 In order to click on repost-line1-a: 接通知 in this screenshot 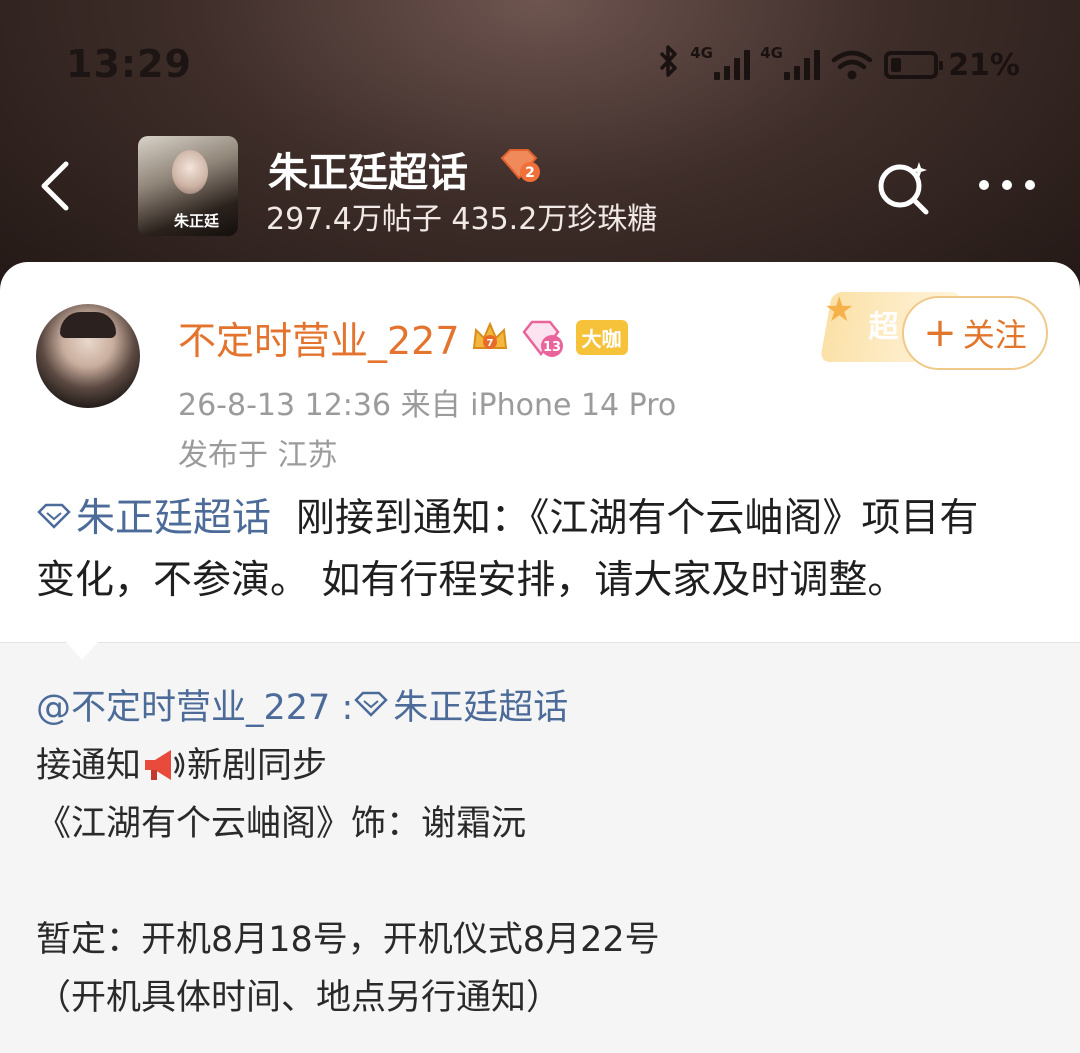, I will do `click(89, 766)`.